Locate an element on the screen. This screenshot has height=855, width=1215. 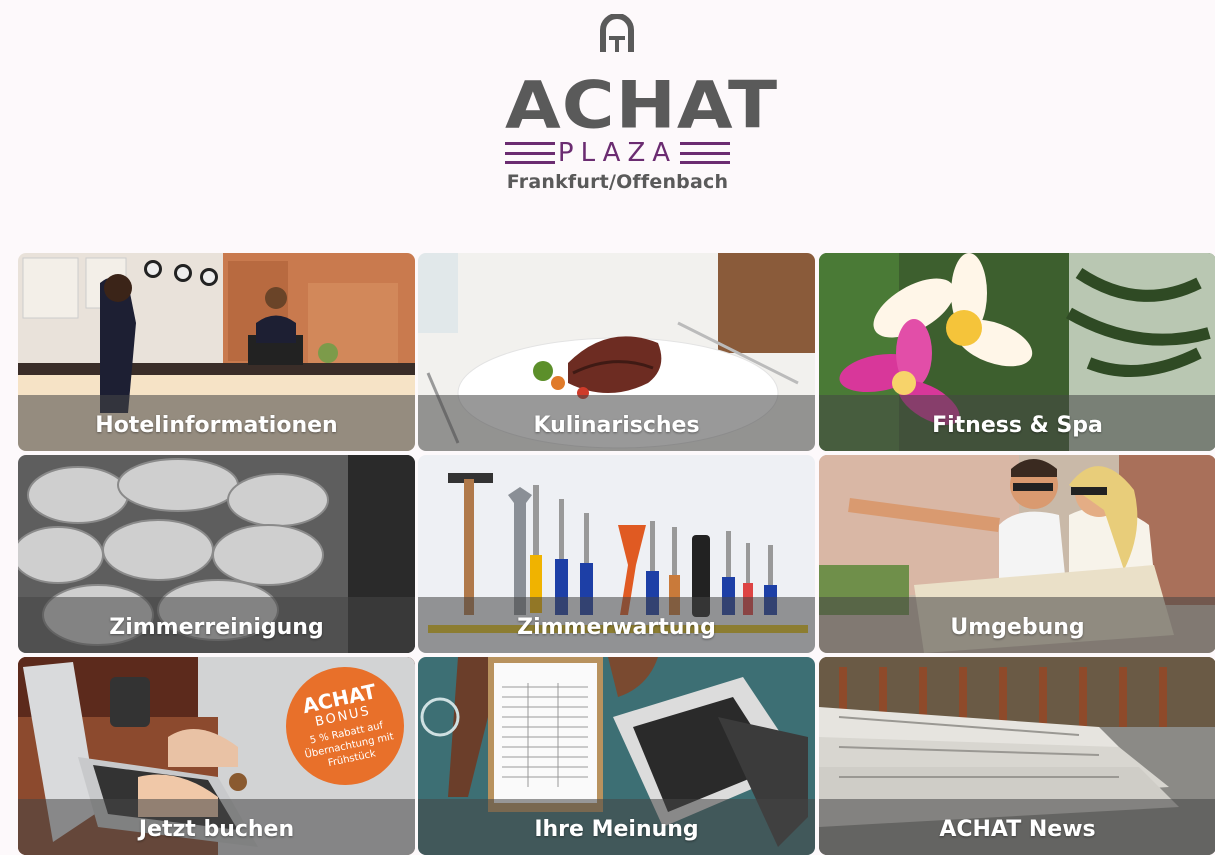
tile-zimmerreinigung: Zimmerreinigung is located at coordinates (216, 554).